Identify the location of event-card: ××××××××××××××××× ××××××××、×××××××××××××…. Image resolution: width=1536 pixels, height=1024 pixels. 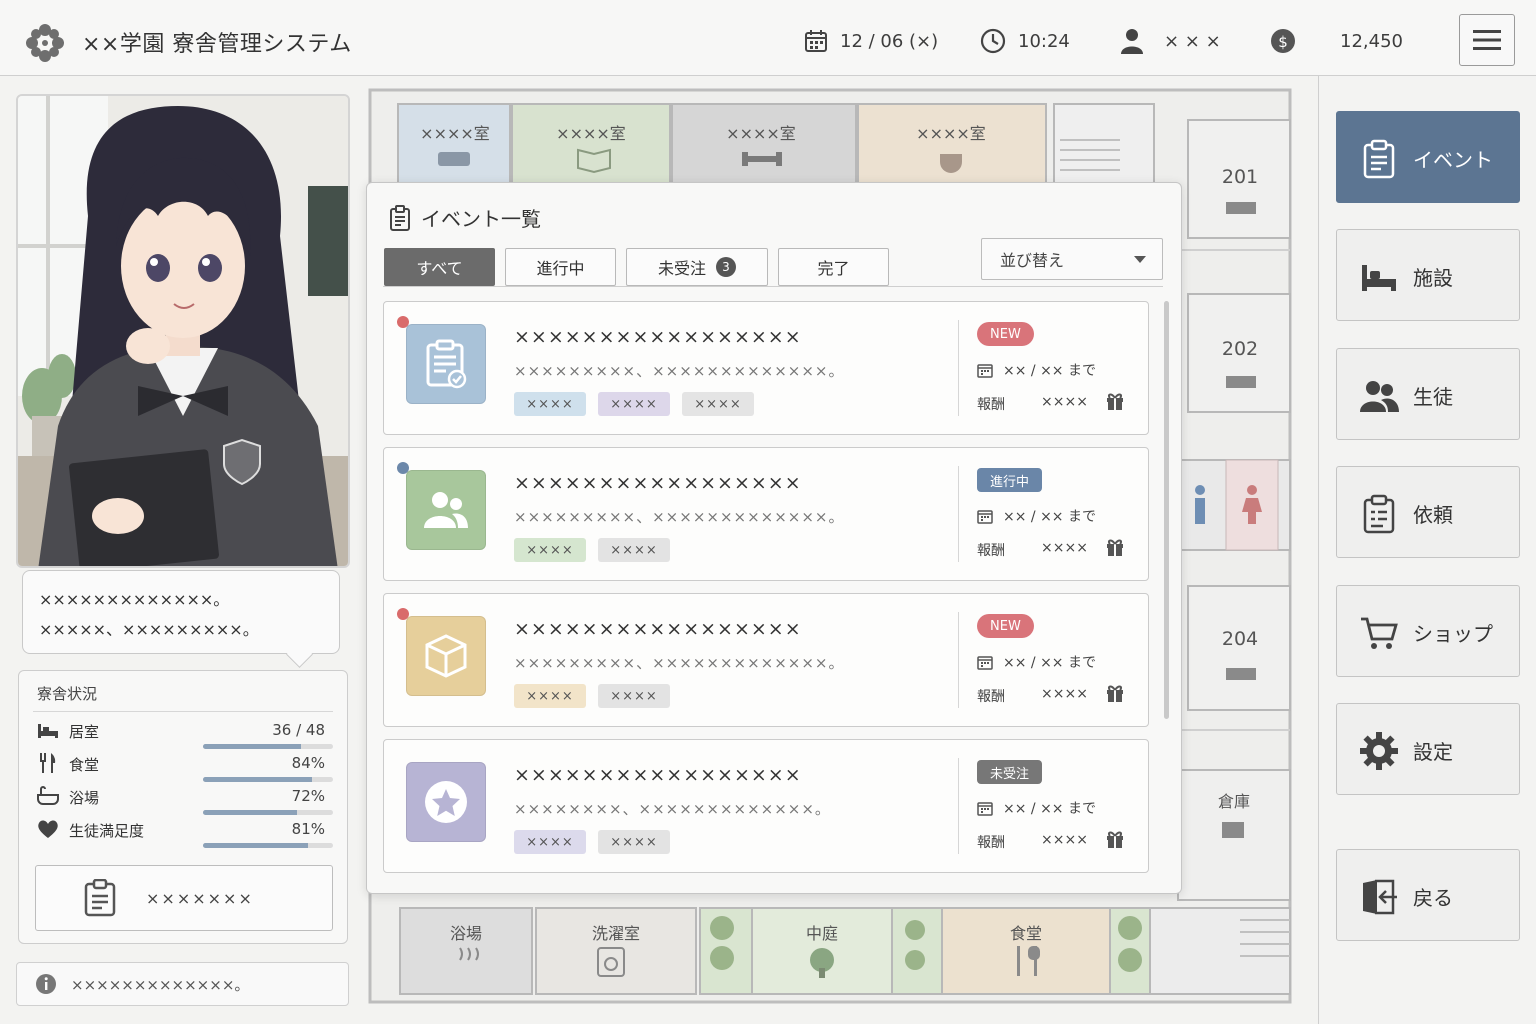
(766, 806).